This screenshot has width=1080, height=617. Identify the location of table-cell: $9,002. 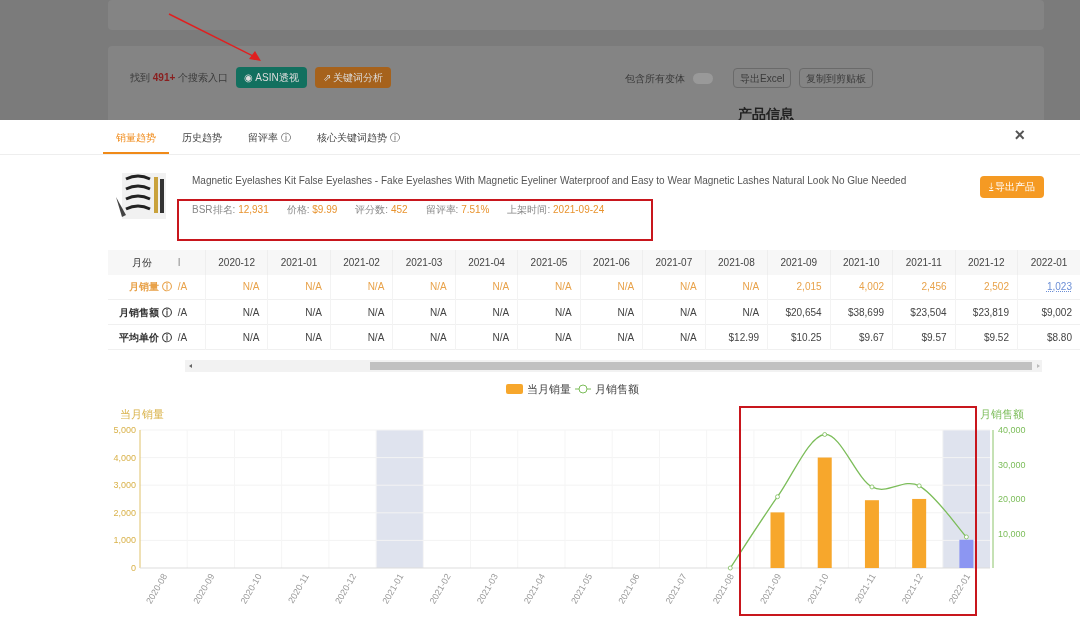
(1048, 312).